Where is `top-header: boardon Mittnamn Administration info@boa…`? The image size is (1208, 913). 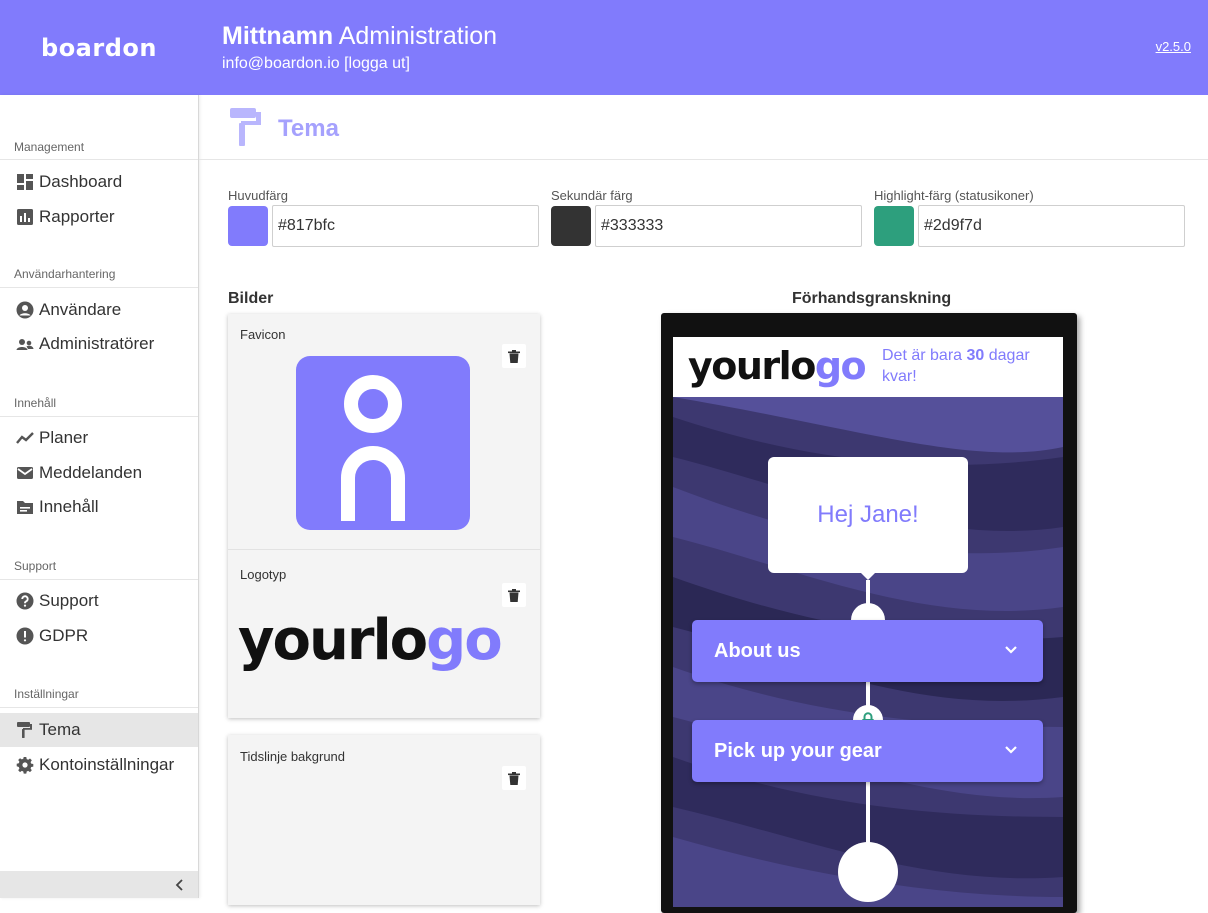
top-header: boardon Mittnamn Administration info@boa… is located at coordinates (604, 47).